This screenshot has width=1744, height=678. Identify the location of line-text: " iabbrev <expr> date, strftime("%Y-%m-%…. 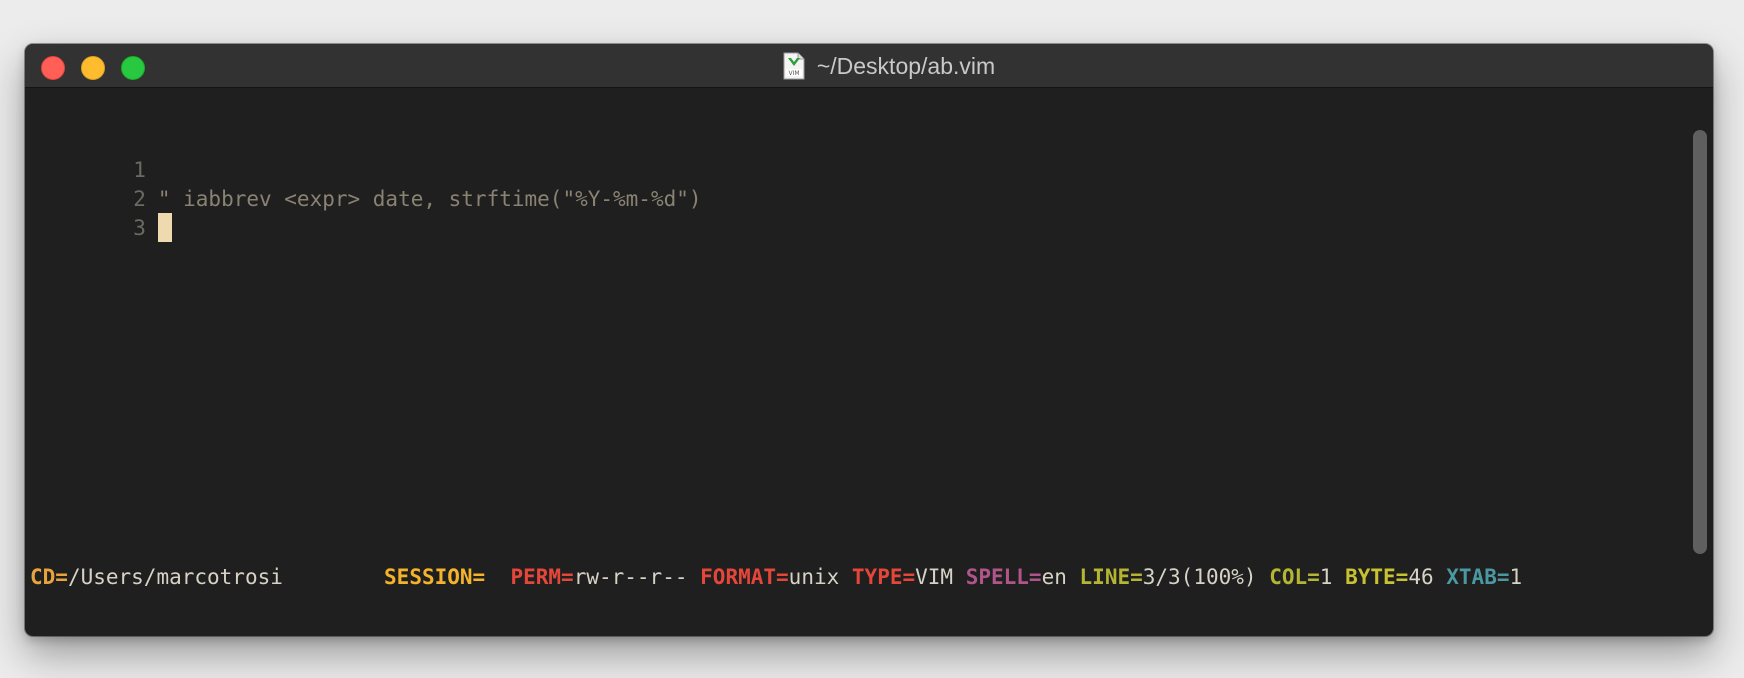
(429, 199).